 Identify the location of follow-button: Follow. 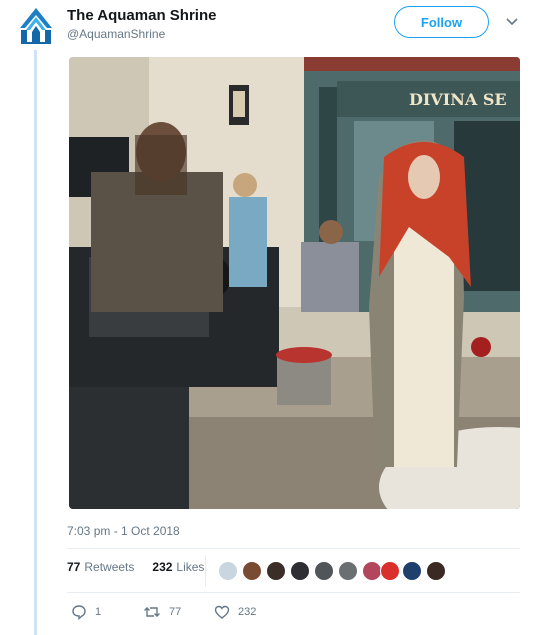
(441, 22).